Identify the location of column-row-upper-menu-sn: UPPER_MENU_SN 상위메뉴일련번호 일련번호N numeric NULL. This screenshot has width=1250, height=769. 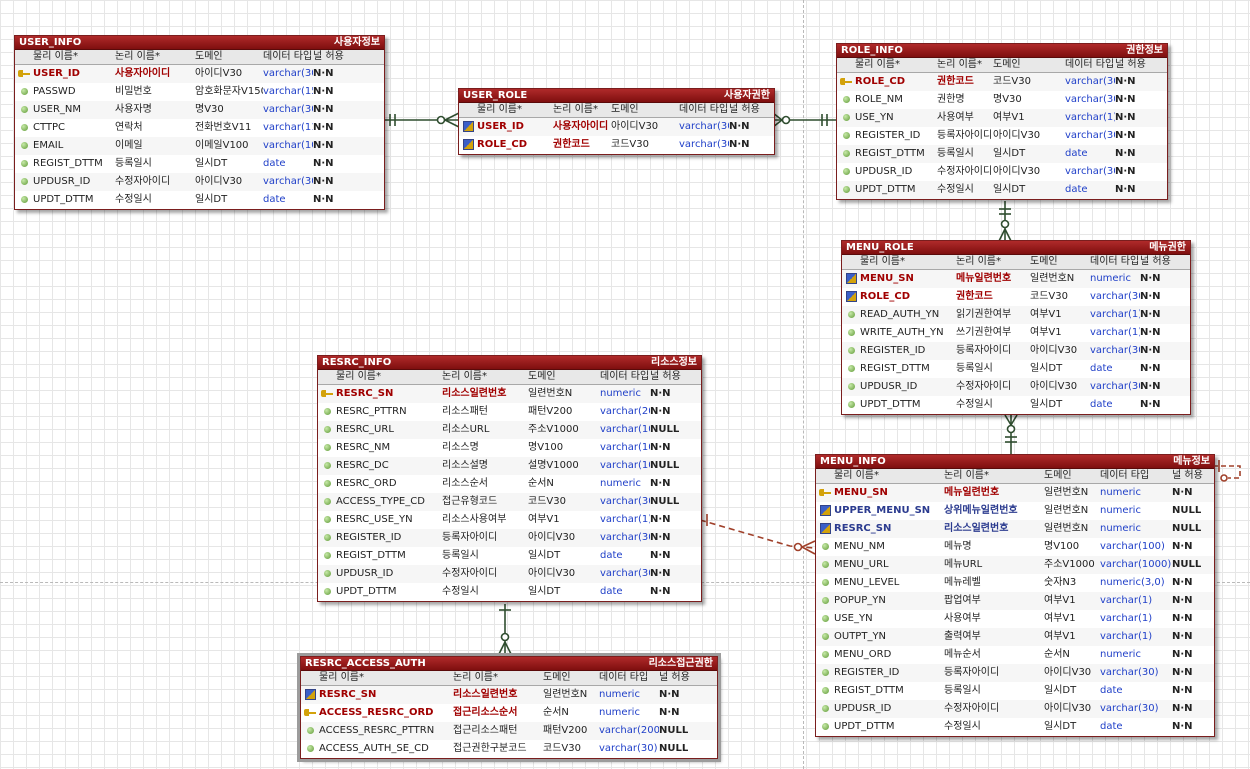
(1015, 511).